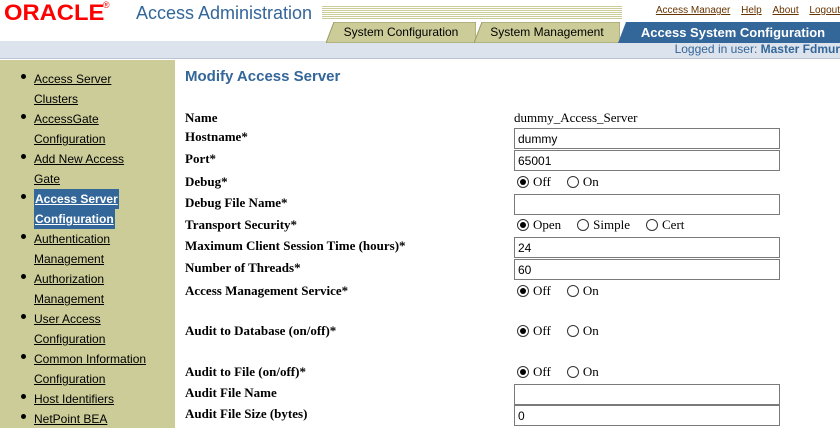 Image resolution: width=840 pixels, height=428 pixels. What do you see at coordinates (512, 204) in the screenshot?
I see `field-debug-file-row: Debug File Name*` at bounding box center [512, 204].